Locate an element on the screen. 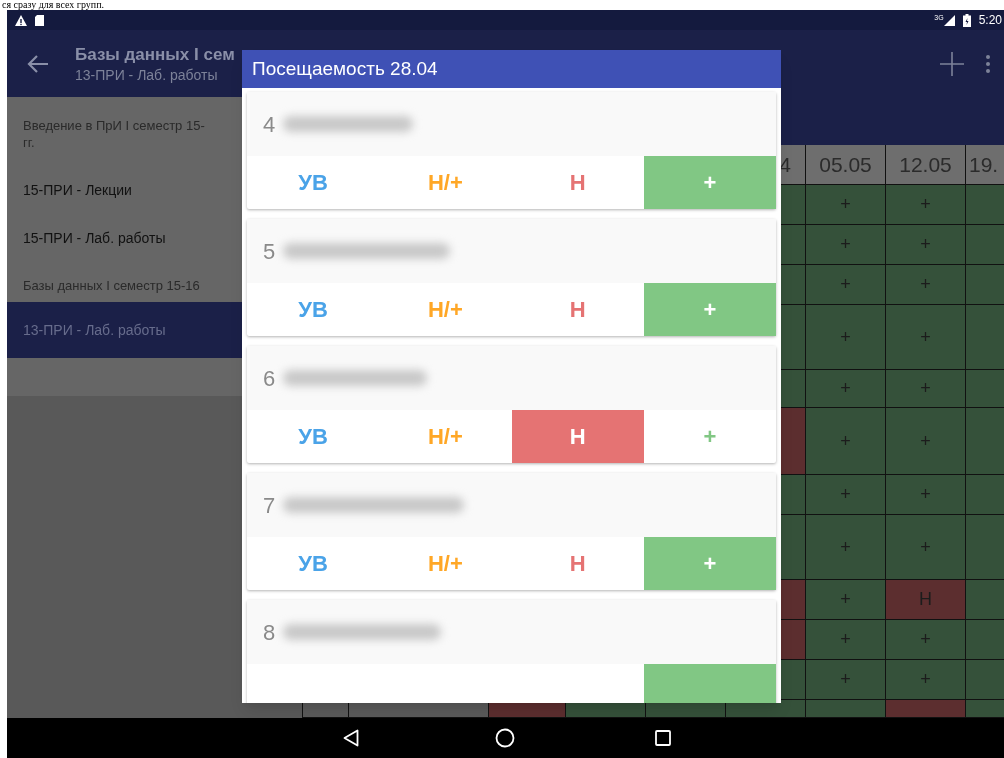 This screenshot has height=758, width=1004. battery-icon is located at coordinates (966, 20).